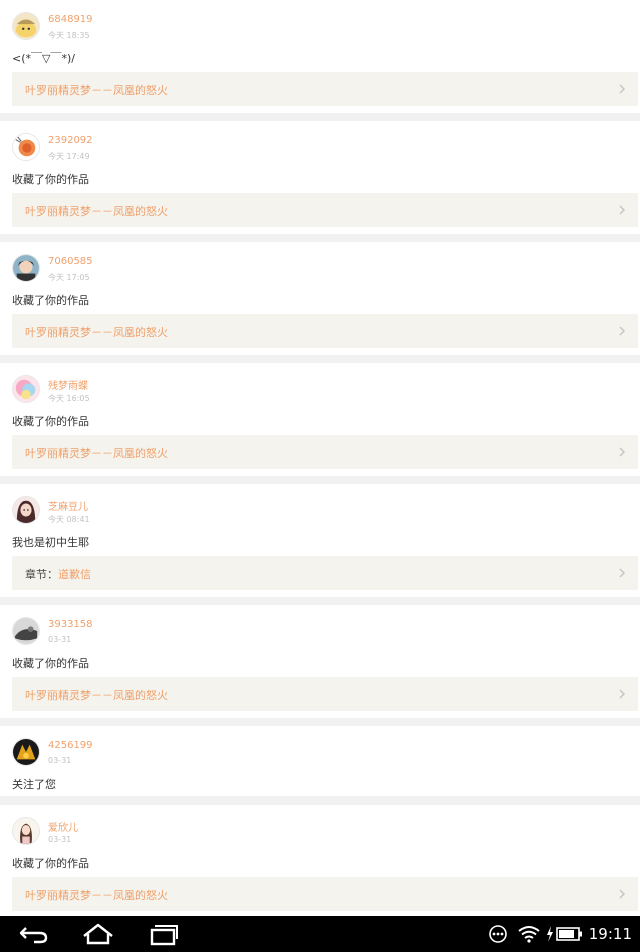 The image size is (640, 952). What do you see at coordinates (70, 19) in the screenshot?
I see `username: 6848919` at bounding box center [70, 19].